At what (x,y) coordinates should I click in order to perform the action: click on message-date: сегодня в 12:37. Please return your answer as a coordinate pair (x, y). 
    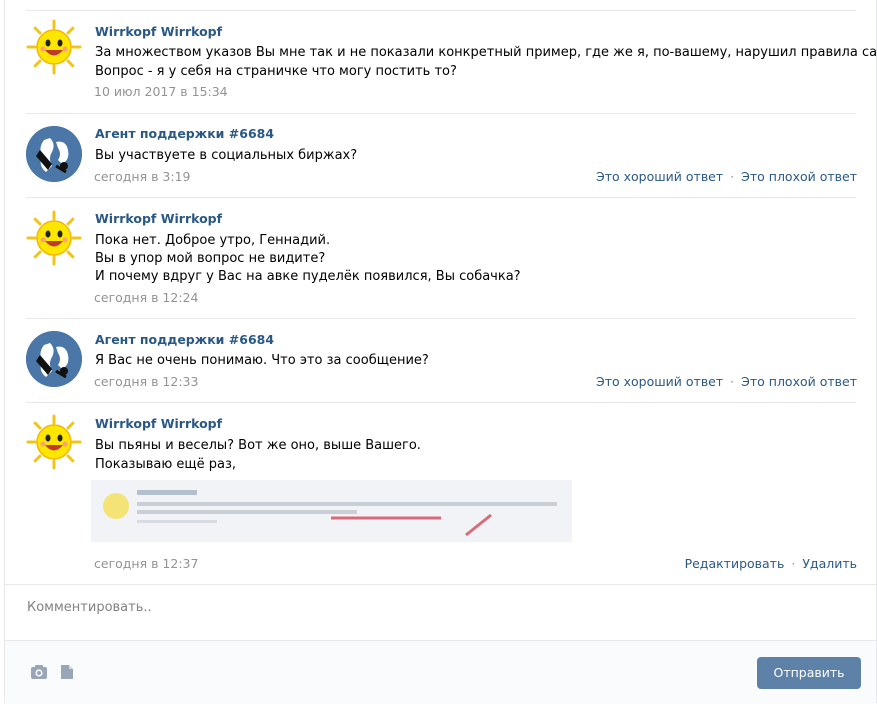
    Looking at the image, I should click on (146, 563).